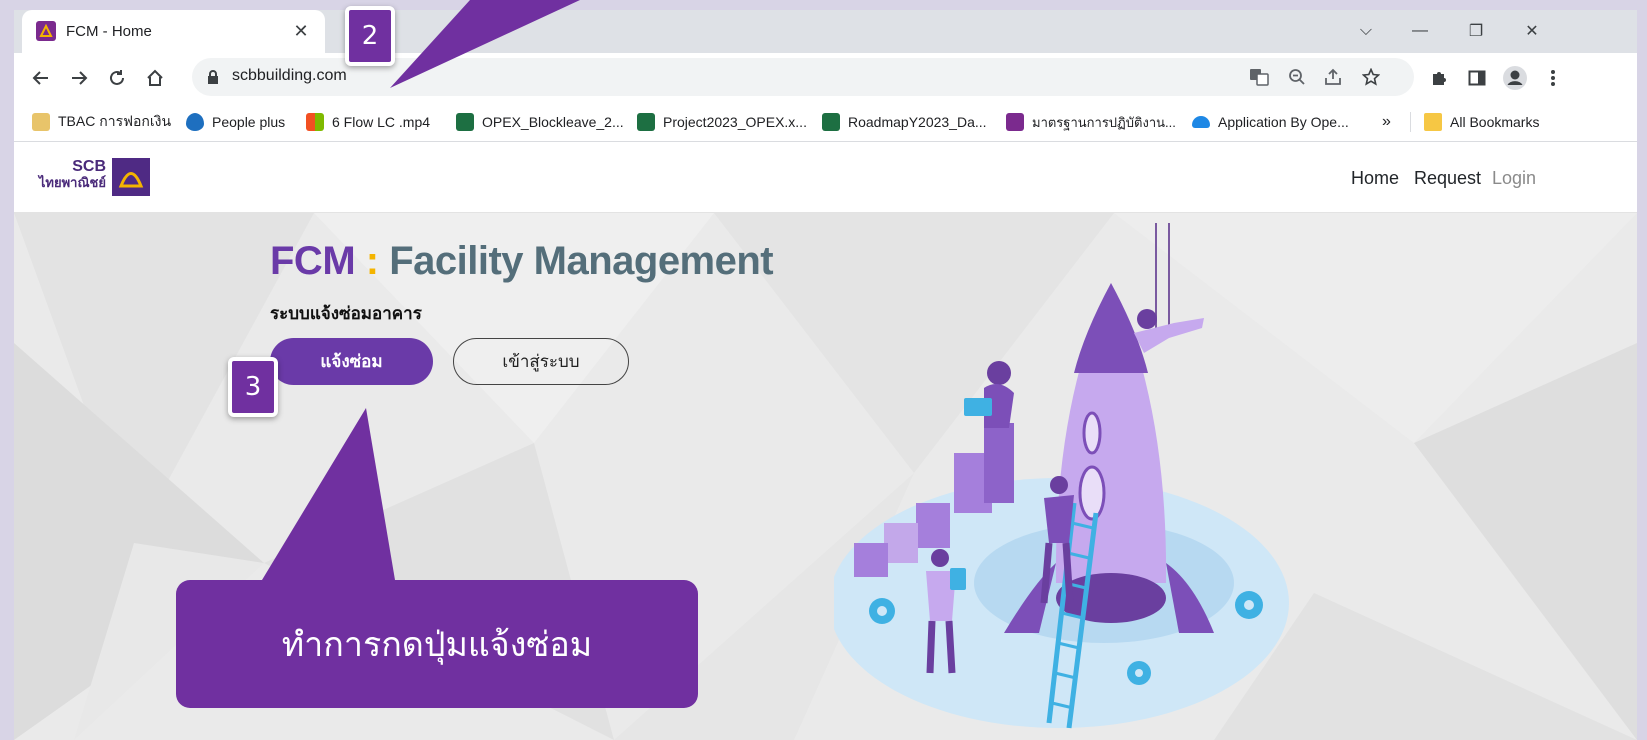 The width and height of the screenshot is (1647, 740). What do you see at coordinates (253, 387) in the screenshot?
I see `step-3-badge: 3` at bounding box center [253, 387].